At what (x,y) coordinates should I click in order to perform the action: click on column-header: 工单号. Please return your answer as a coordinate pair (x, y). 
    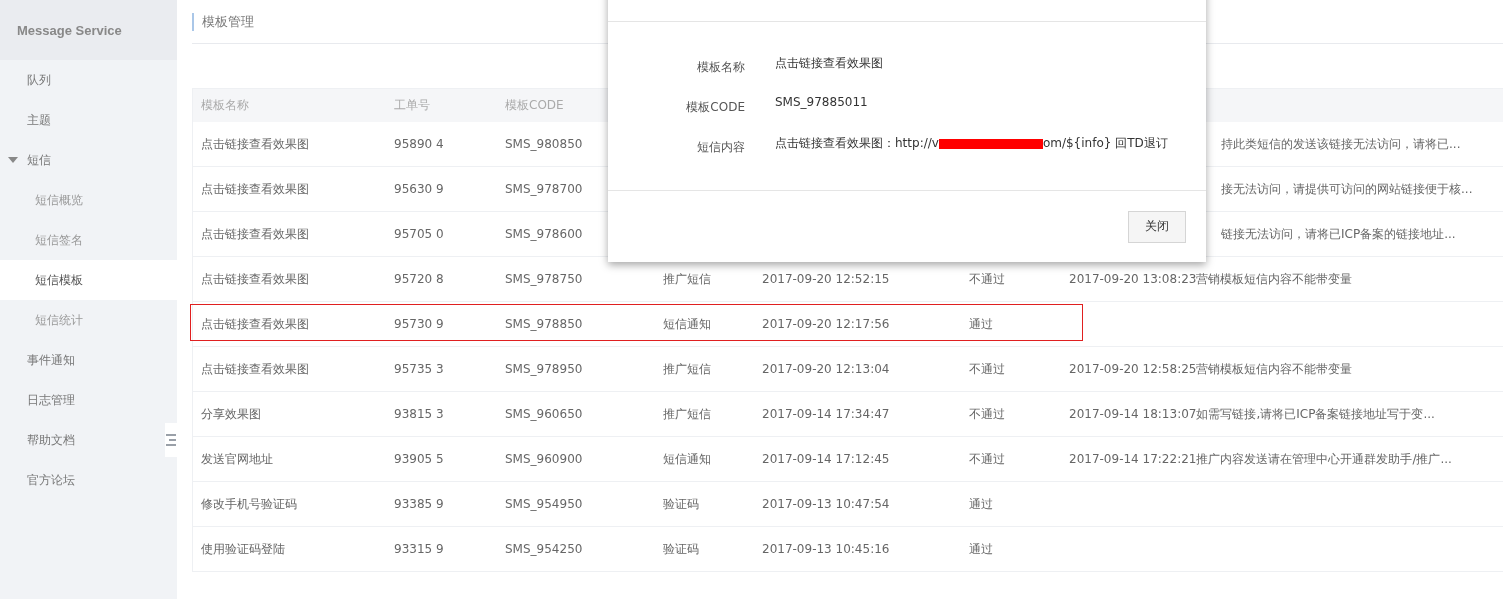
    Looking at the image, I should click on (412, 105).